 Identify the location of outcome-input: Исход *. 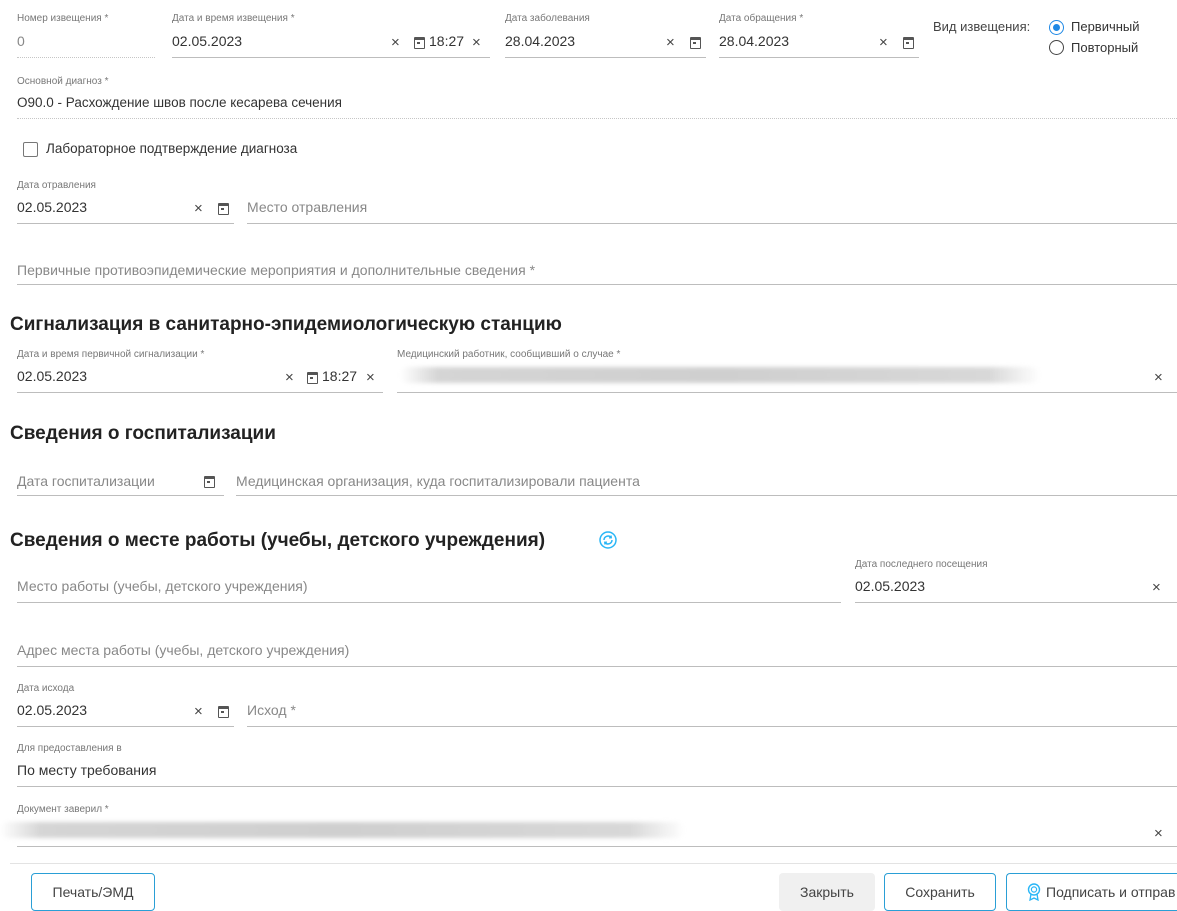
(271, 710).